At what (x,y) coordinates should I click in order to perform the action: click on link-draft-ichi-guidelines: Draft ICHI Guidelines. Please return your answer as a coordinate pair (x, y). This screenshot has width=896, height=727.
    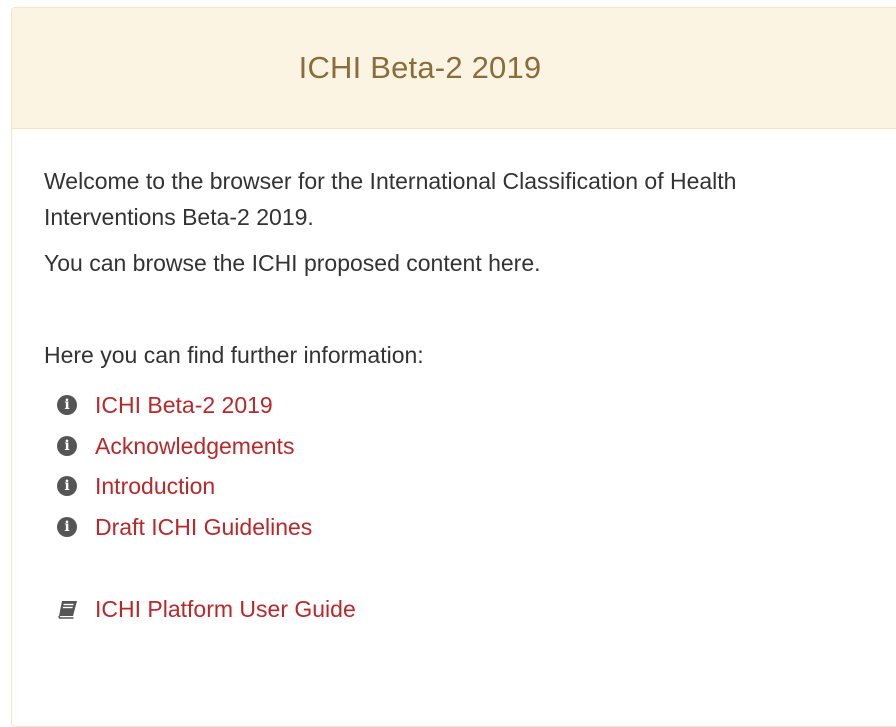
    Looking at the image, I should click on (203, 527).